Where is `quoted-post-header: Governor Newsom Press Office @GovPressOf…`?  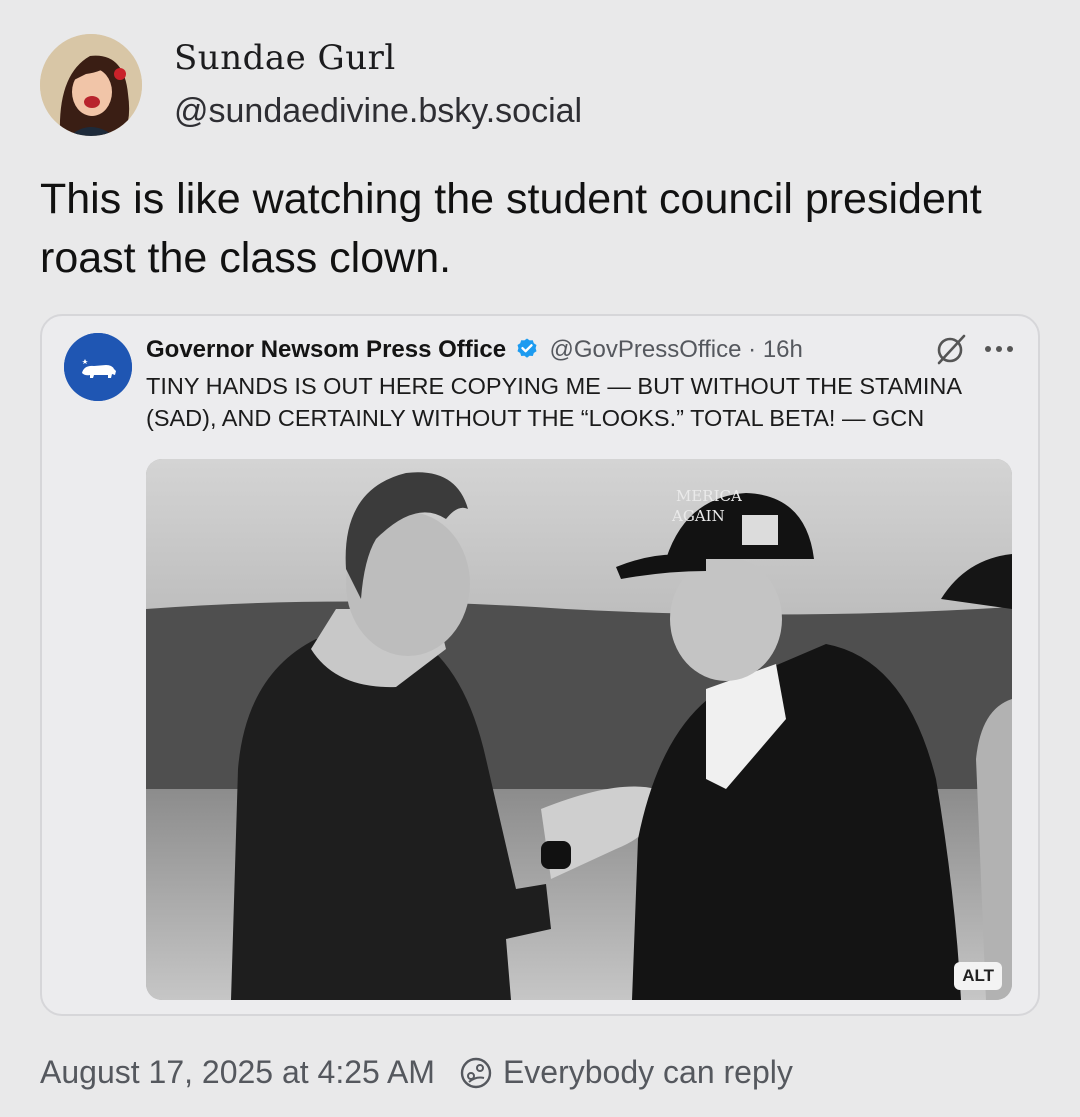 quoted-post-header: Governor Newsom Press Office @GovPressOf… is located at coordinates (586, 350).